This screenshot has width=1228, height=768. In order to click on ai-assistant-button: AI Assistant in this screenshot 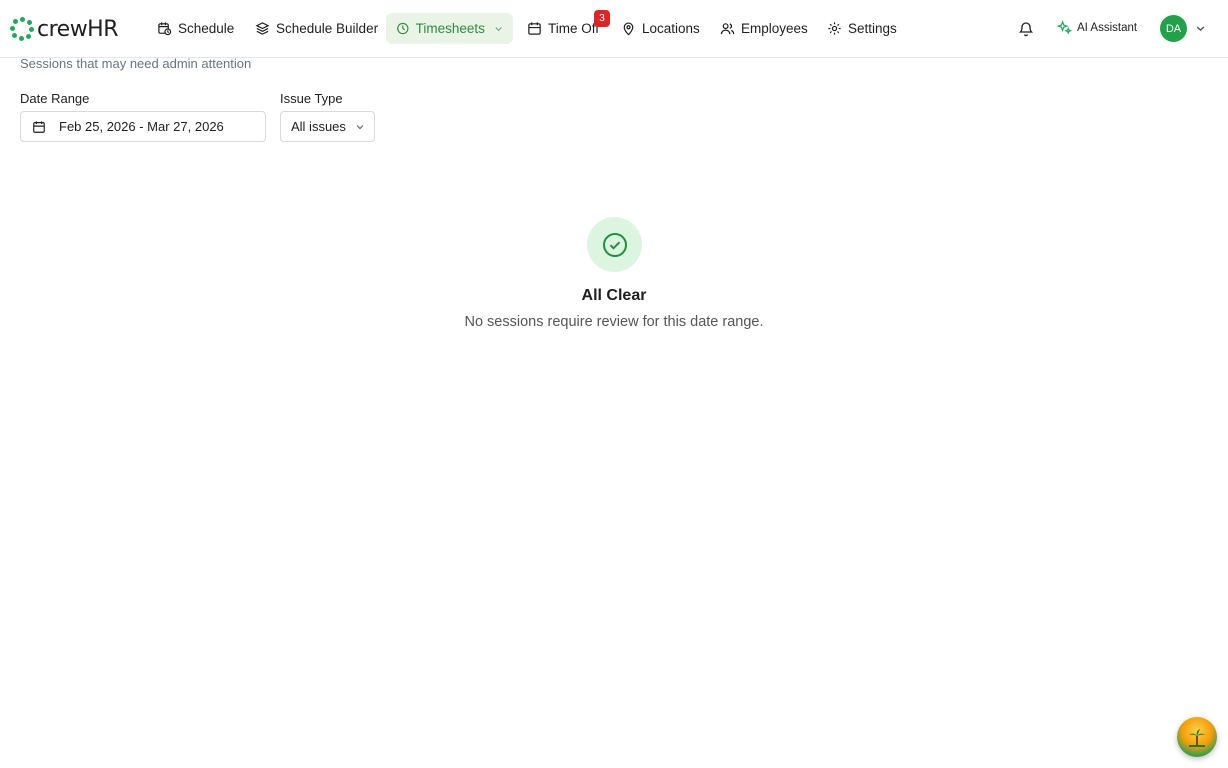, I will do `click(1097, 27)`.